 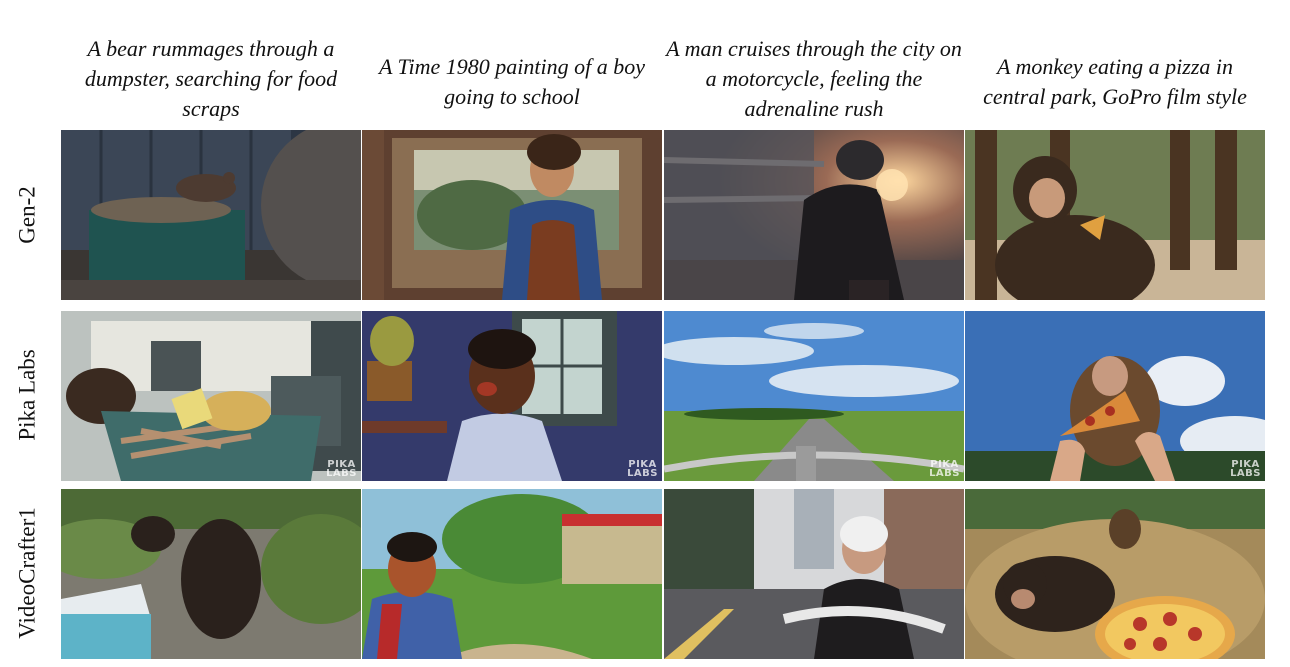 What do you see at coordinates (512, 396) in the screenshot?
I see `image-pika-boy: PIKA LABS` at bounding box center [512, 396].